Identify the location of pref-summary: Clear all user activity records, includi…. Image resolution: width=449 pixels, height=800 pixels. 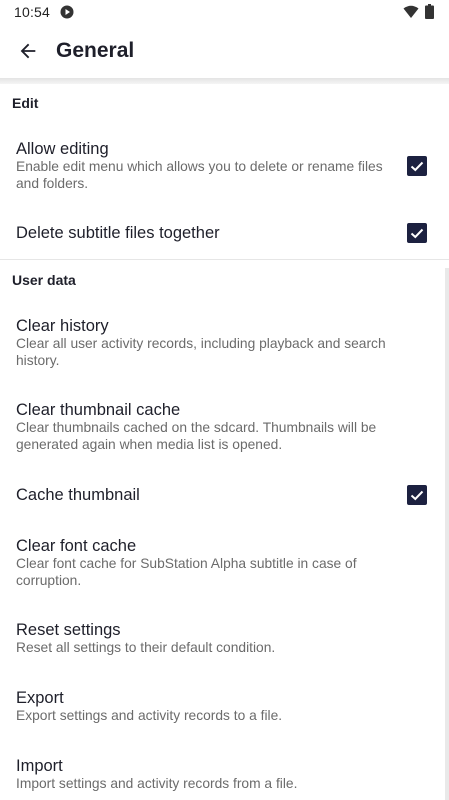
(201, 352).